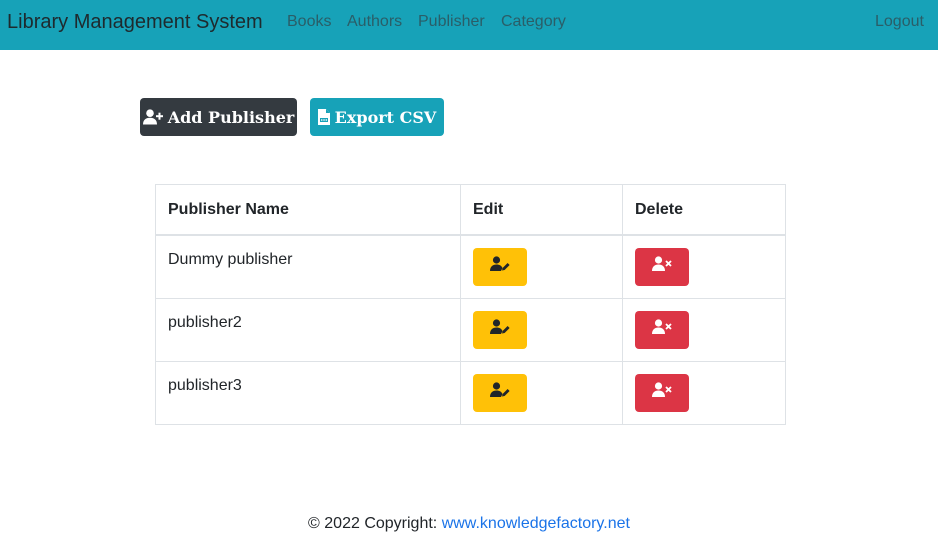  Describe the element at coordinates (451, 22) in the screenshot. I see `nav-link-publisher: Publisher` at that location.